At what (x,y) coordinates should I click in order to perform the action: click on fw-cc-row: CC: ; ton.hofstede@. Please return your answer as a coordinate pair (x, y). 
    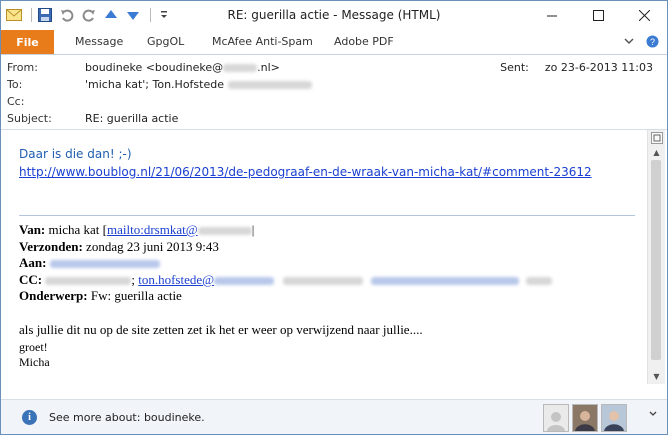
    Looking at the image, I should click on (285, 280).